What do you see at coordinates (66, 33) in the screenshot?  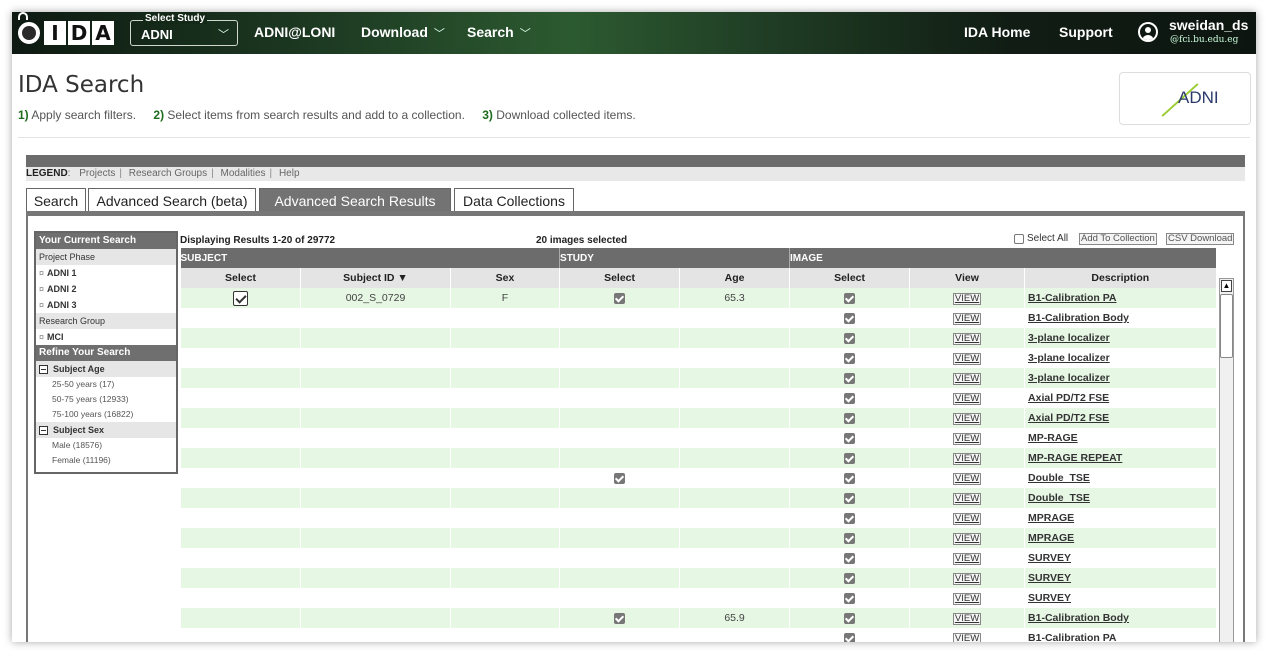 I see `ida-logo: IDA` at bounding box center [66, 33].